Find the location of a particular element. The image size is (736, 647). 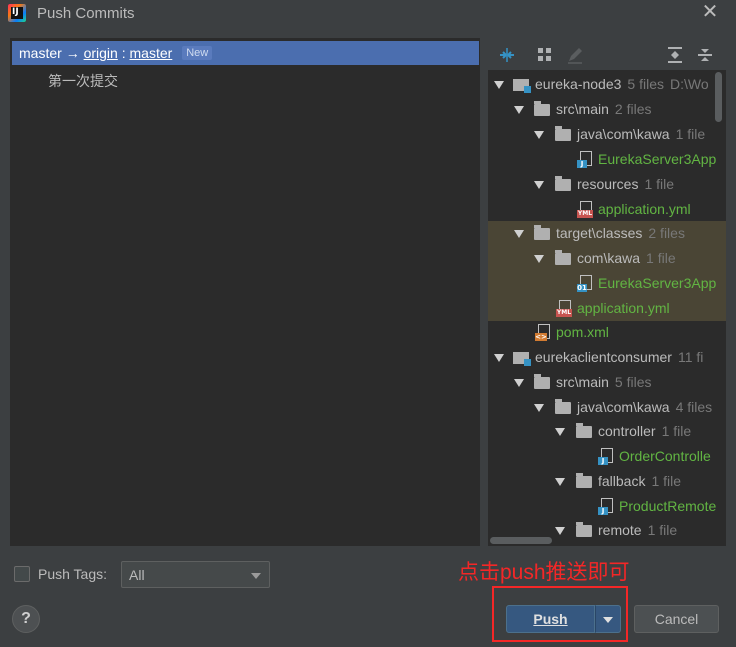

push-button: Push is located at coordinates (550, 619).